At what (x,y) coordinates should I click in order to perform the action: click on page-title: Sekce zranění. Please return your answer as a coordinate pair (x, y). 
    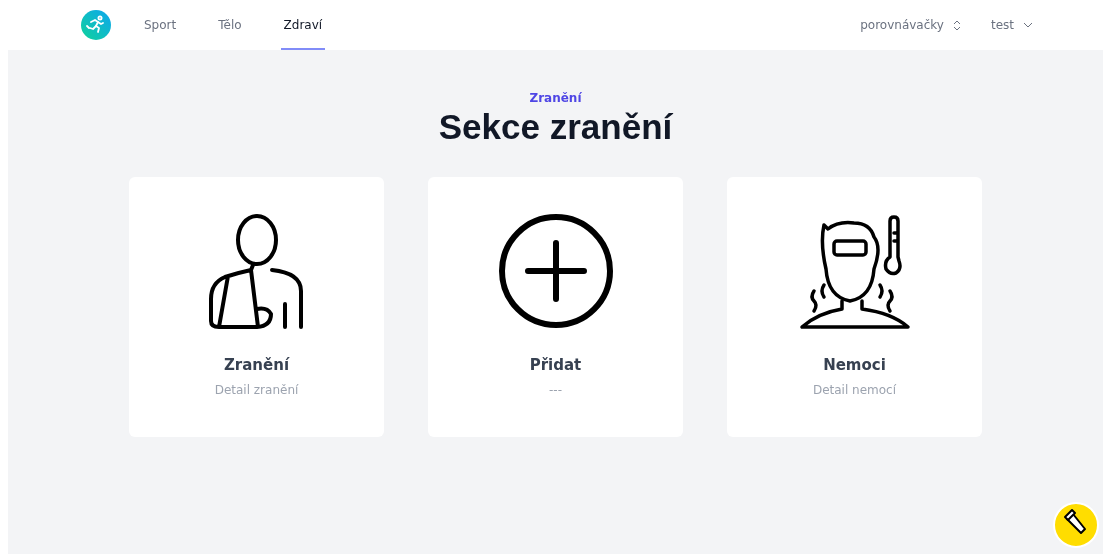
    Looking at the image, I should click on (555, 127).